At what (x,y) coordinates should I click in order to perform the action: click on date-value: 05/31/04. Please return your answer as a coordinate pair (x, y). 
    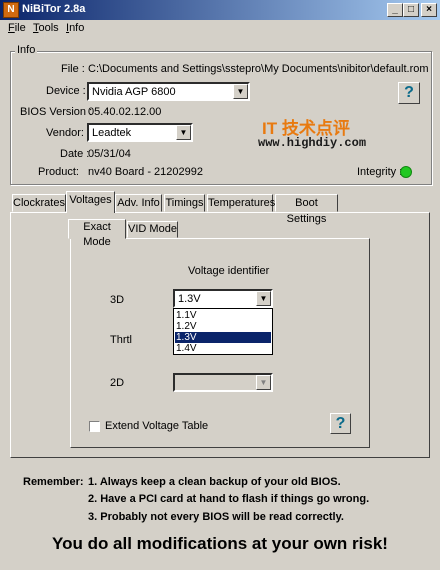
    Looking at the image, I should click on (109, 154).